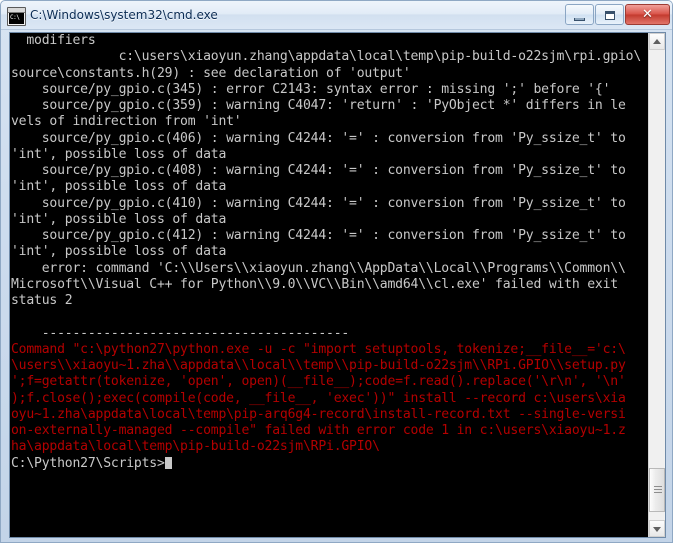  What do you see at coordinates (336, 15) in the screenshot?
I see `window-titlebar: C:\ C:\Windows\system32\cmd.exe ✕` at bounding box center [336, 15].